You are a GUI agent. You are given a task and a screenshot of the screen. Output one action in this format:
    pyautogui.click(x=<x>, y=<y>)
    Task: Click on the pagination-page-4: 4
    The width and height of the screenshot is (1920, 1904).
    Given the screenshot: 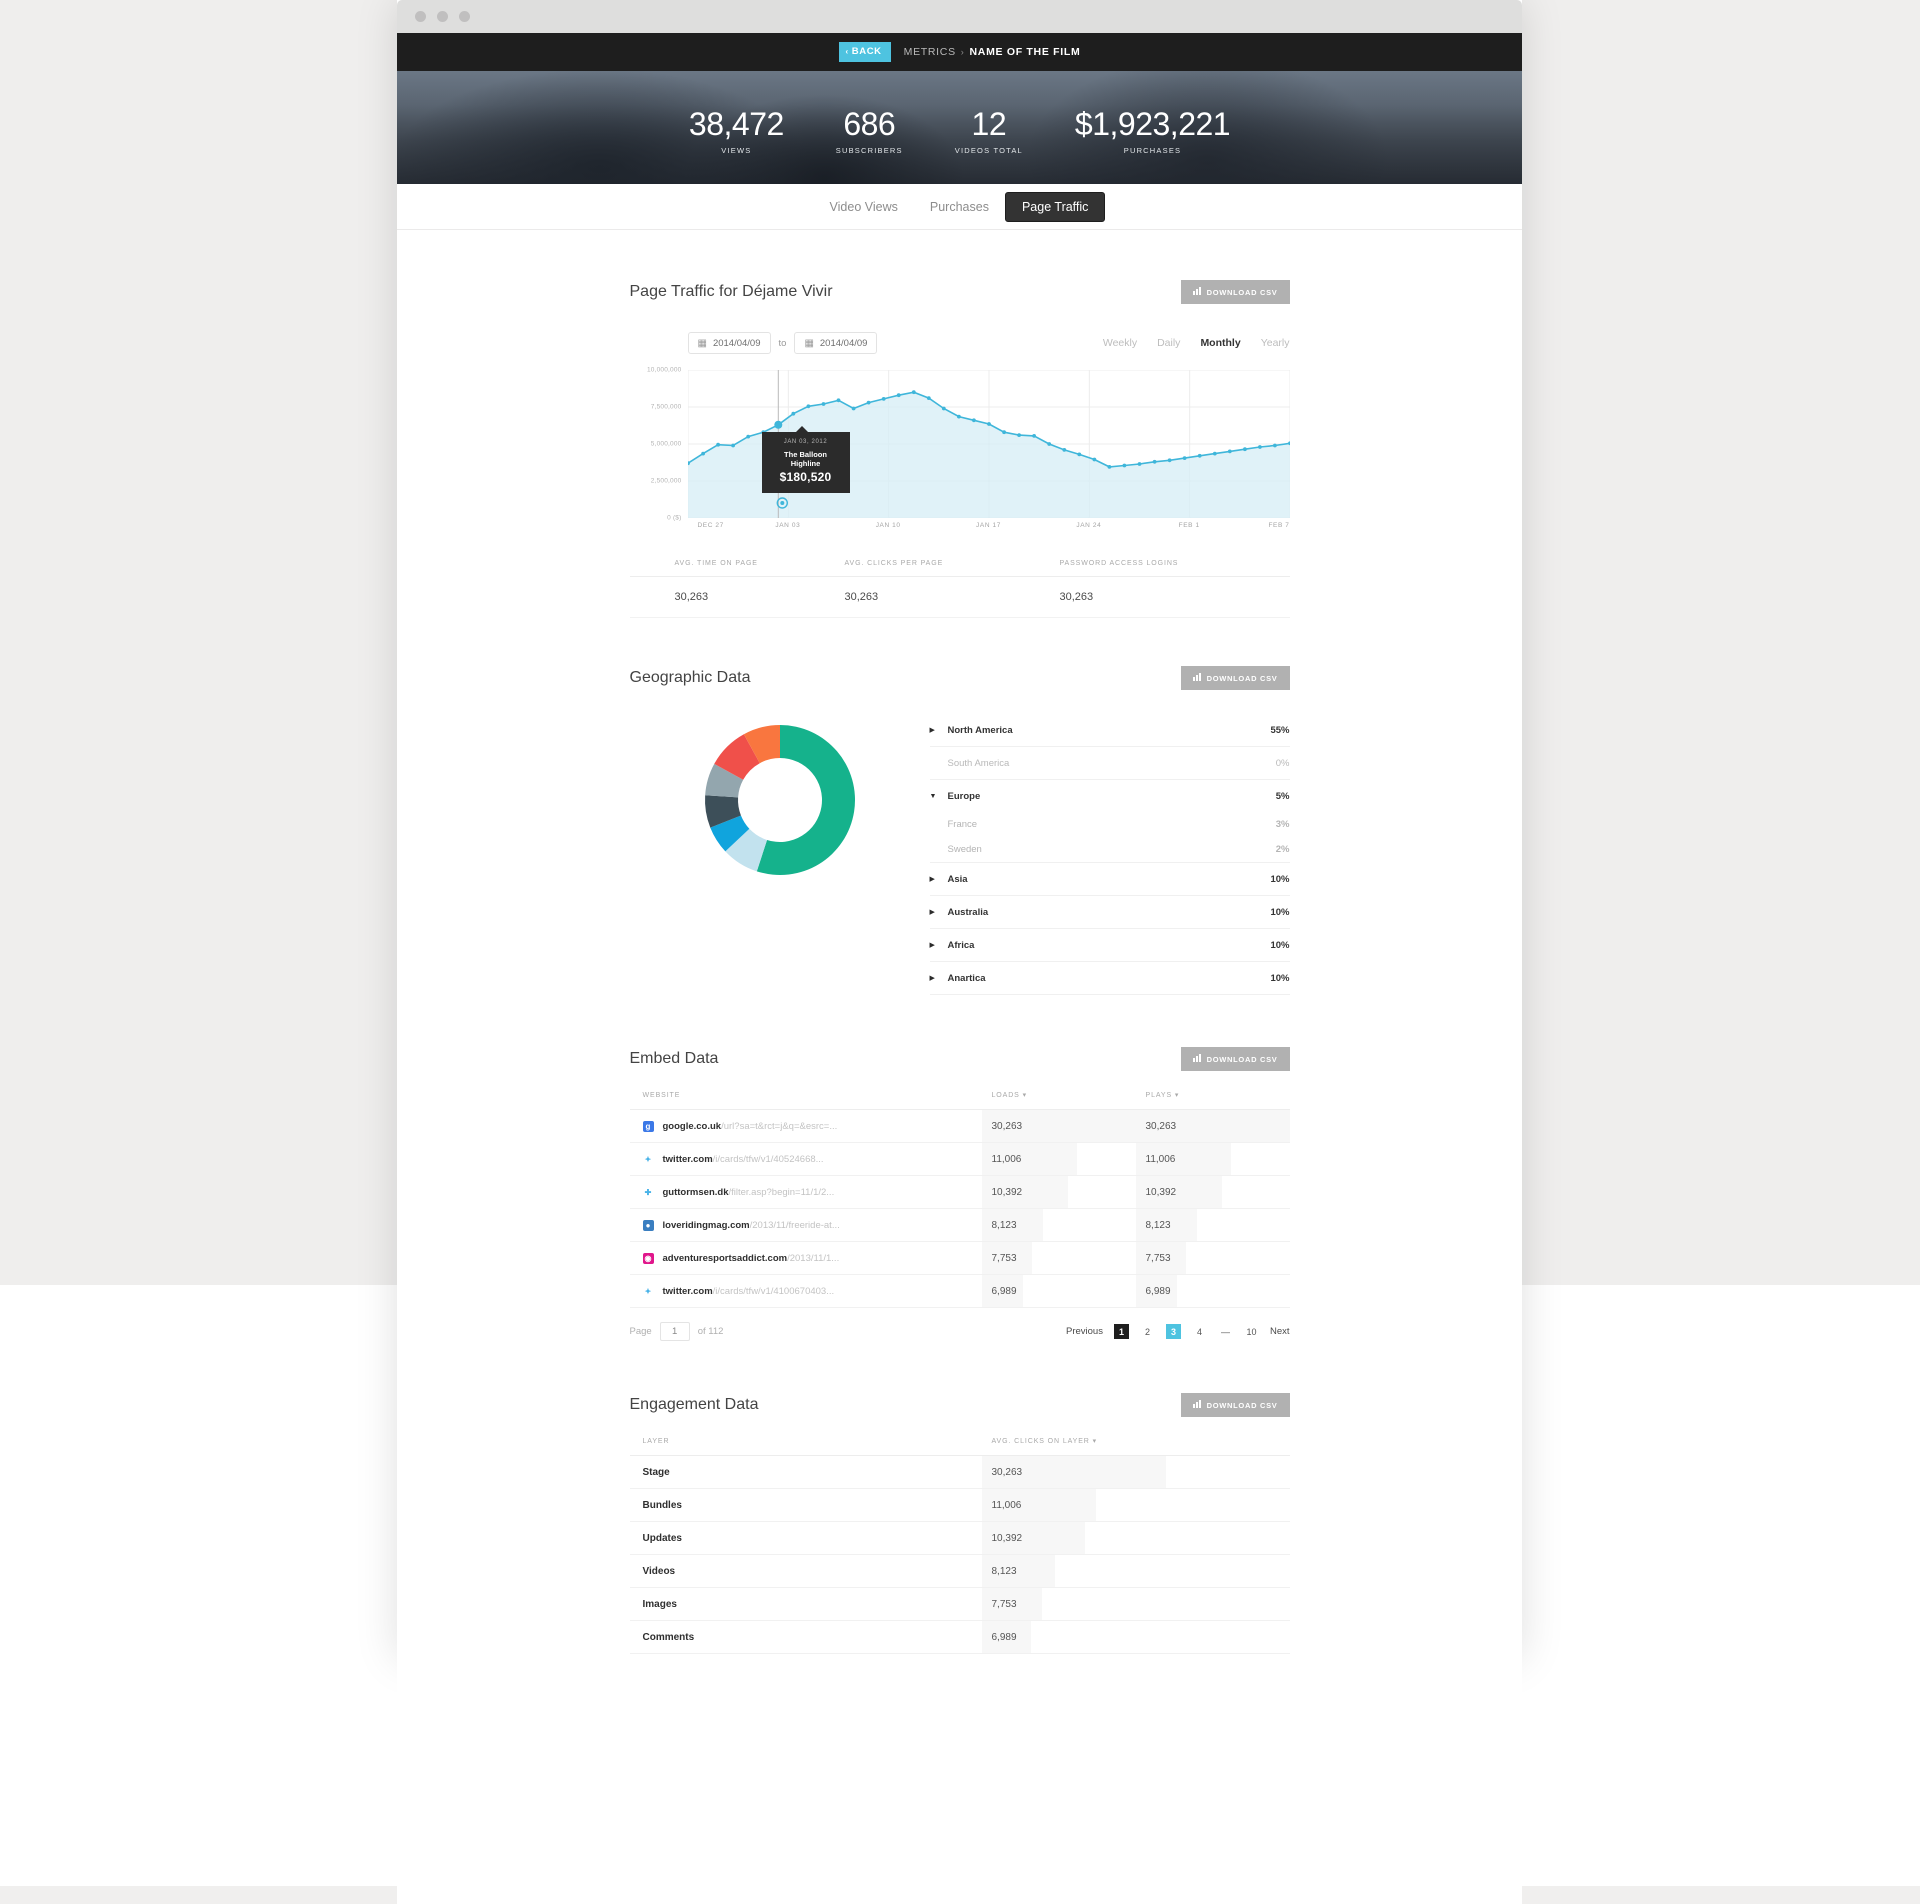 What is the action you would take?
    pyautogui.click(x=1199, y=1331)
    